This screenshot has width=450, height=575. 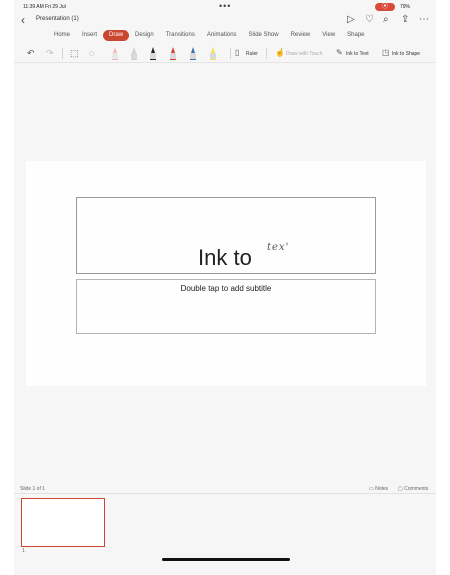 What do you see at coordinates (405, 20) in the screenshot?
I see `share-icon: ⇪` at bounding box center [405, 20].